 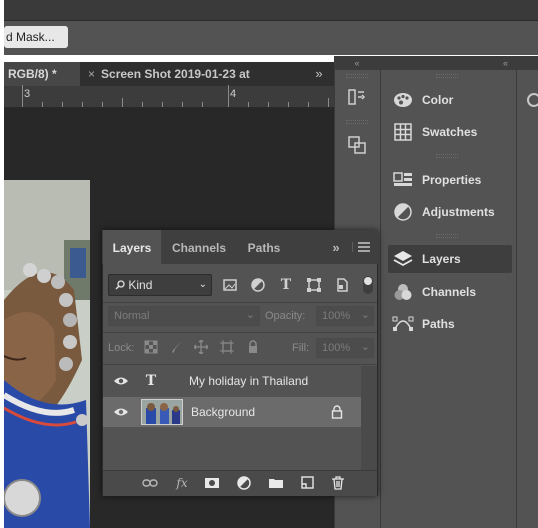 I want to click on swatches-grid-icon, so click(x=403, y=132).